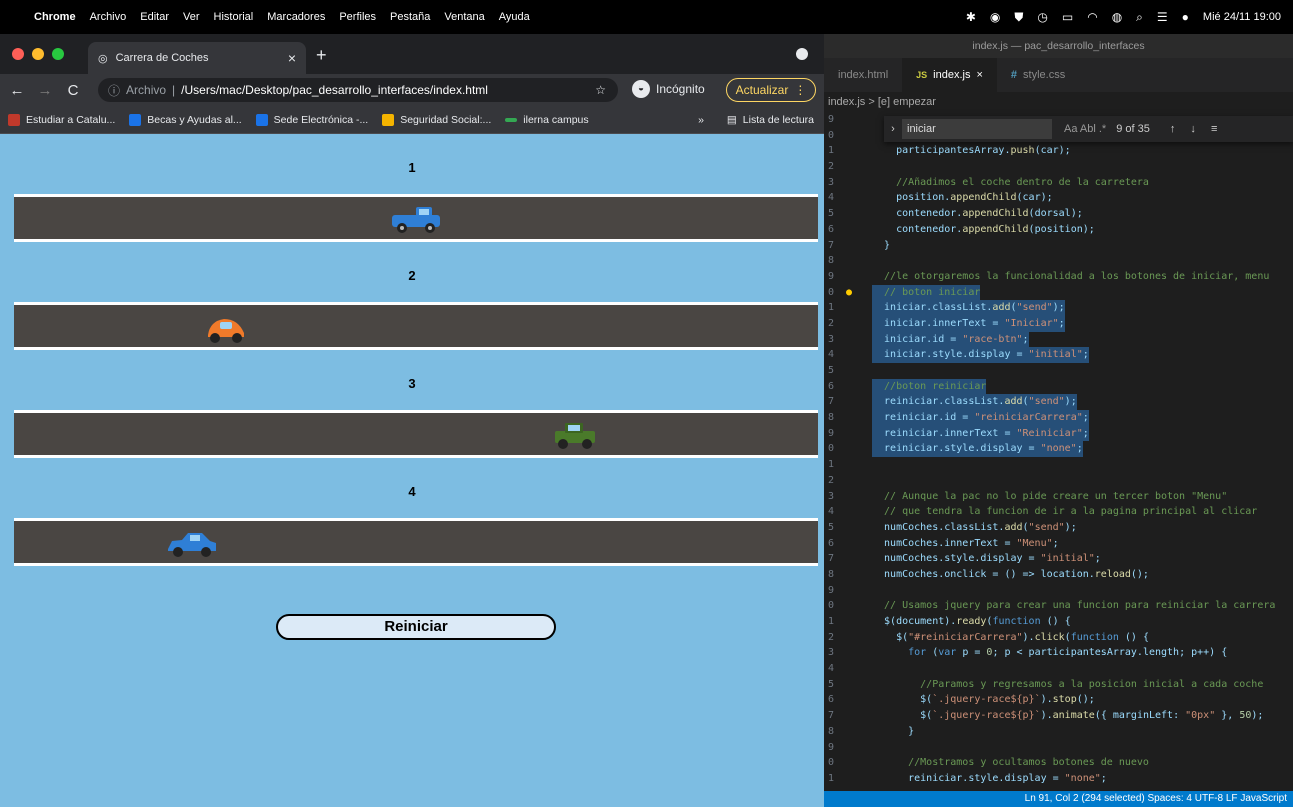 Image resolution: width=1293 pixels, height=807 pixels. I want to click on shield-icon: ⛊, so click(1018, 17).